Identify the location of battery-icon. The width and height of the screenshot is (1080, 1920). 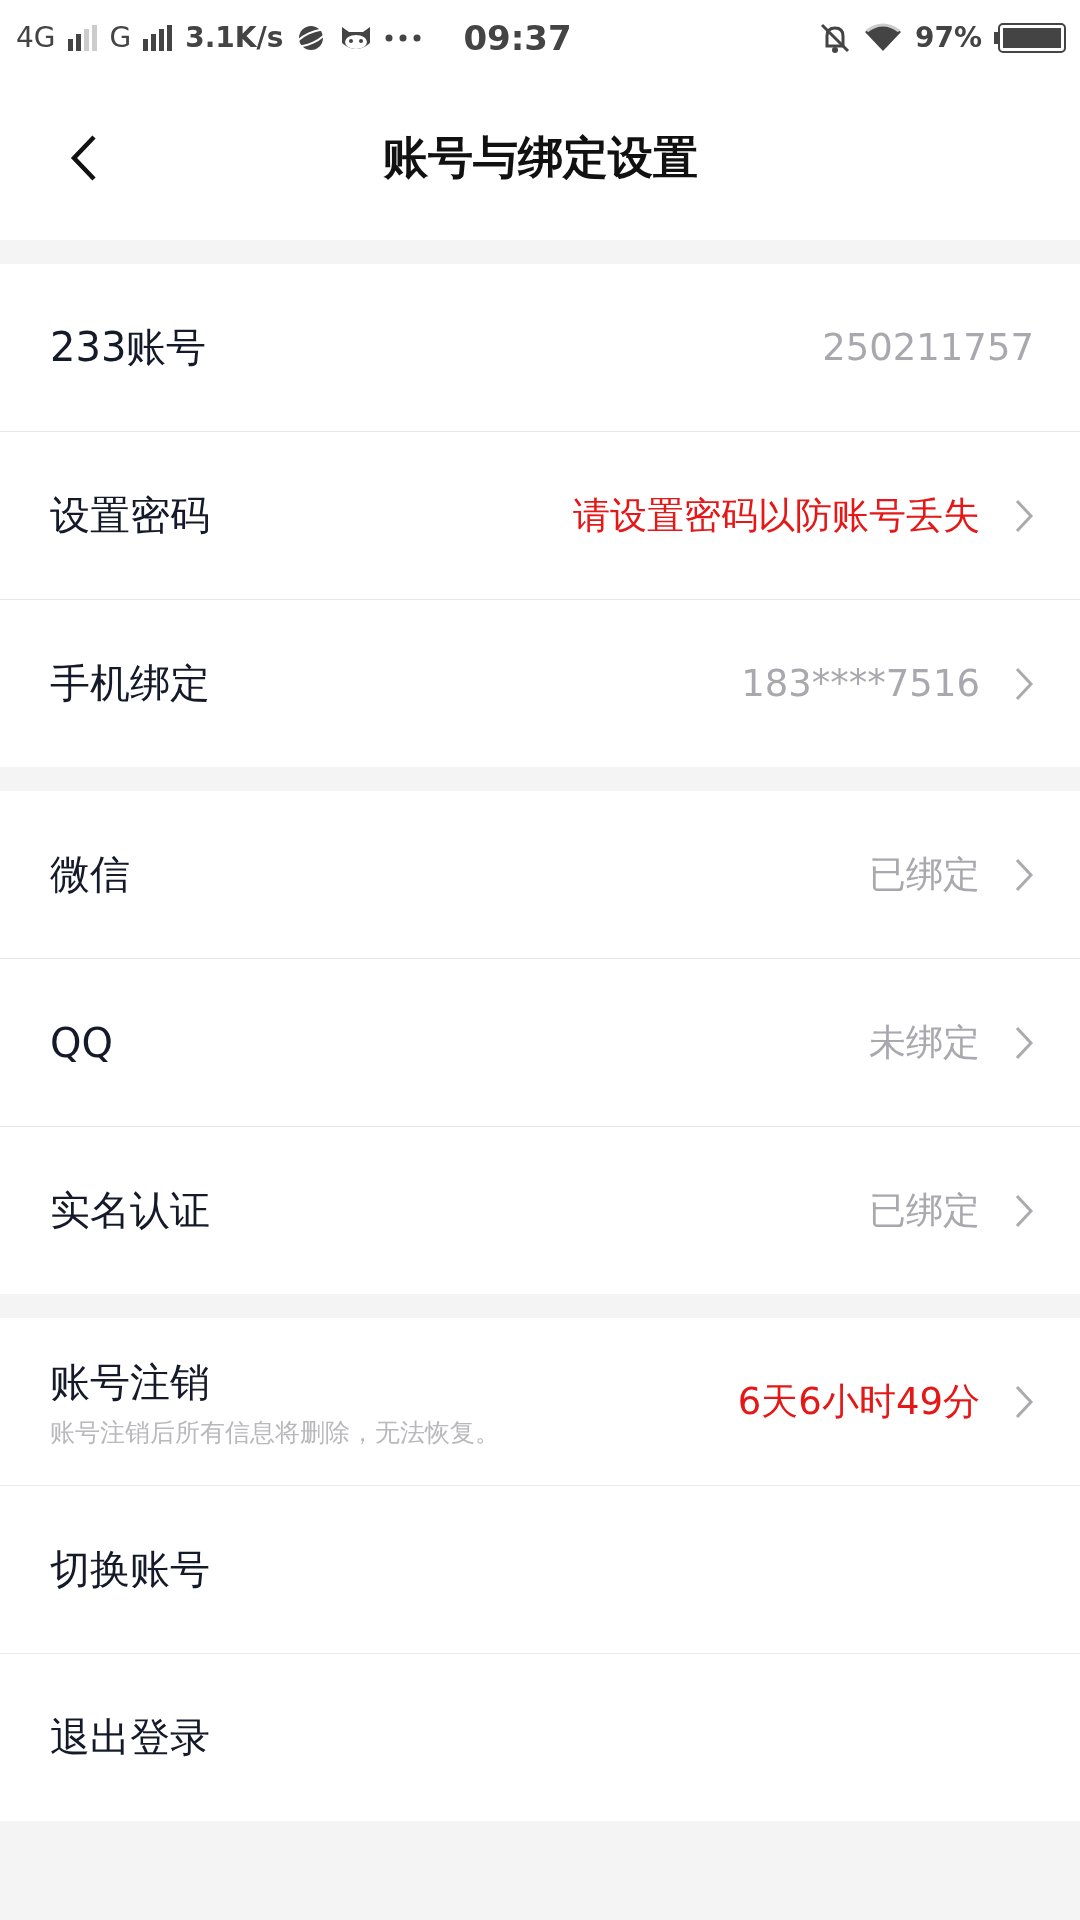
(1030, 37).